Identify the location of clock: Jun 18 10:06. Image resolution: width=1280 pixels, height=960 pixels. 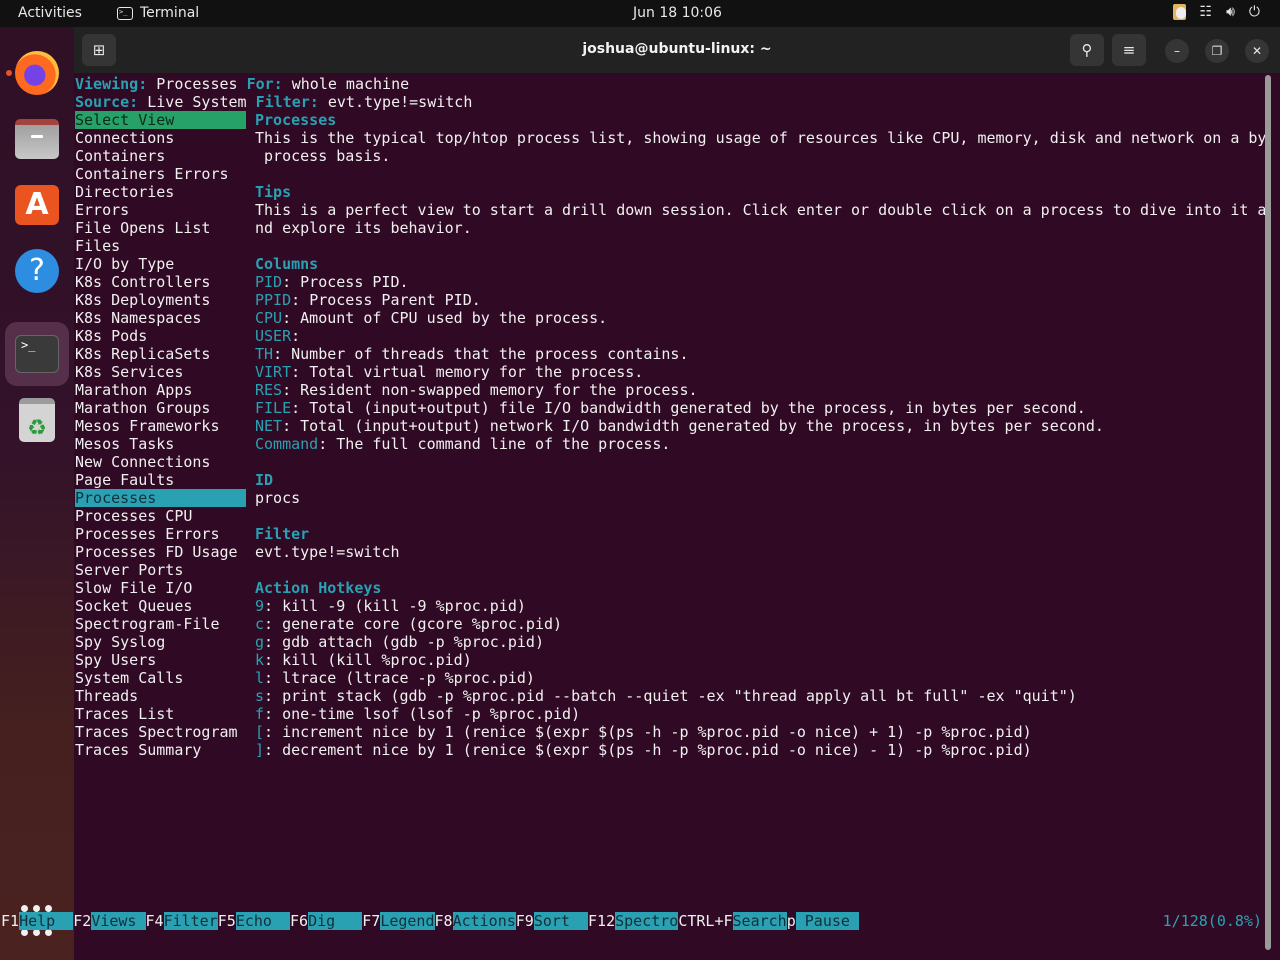
(640, 13).